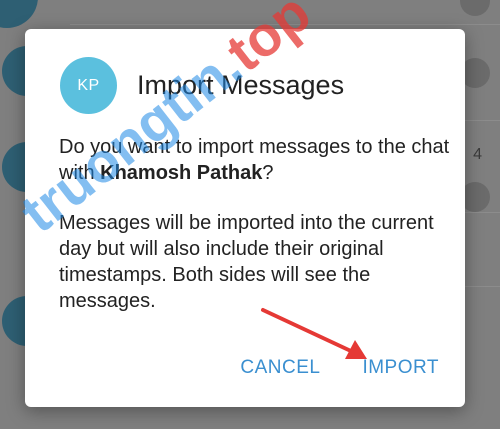 This screenshot has height=429, width=500. I want to click on dialog-header: KP Import Messages, so click(202, 85).